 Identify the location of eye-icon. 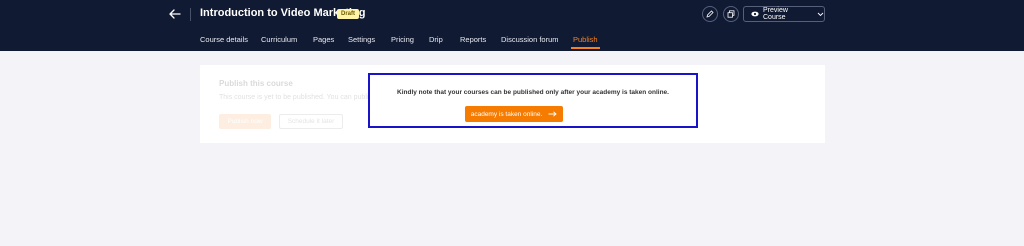
(755, 14).